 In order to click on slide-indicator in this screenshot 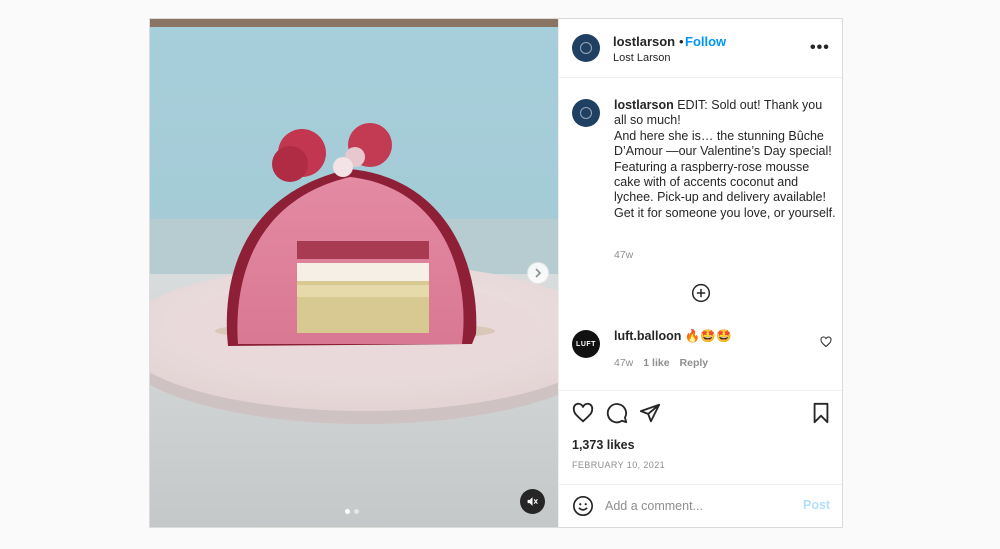, I will do `click(352, 511)`.